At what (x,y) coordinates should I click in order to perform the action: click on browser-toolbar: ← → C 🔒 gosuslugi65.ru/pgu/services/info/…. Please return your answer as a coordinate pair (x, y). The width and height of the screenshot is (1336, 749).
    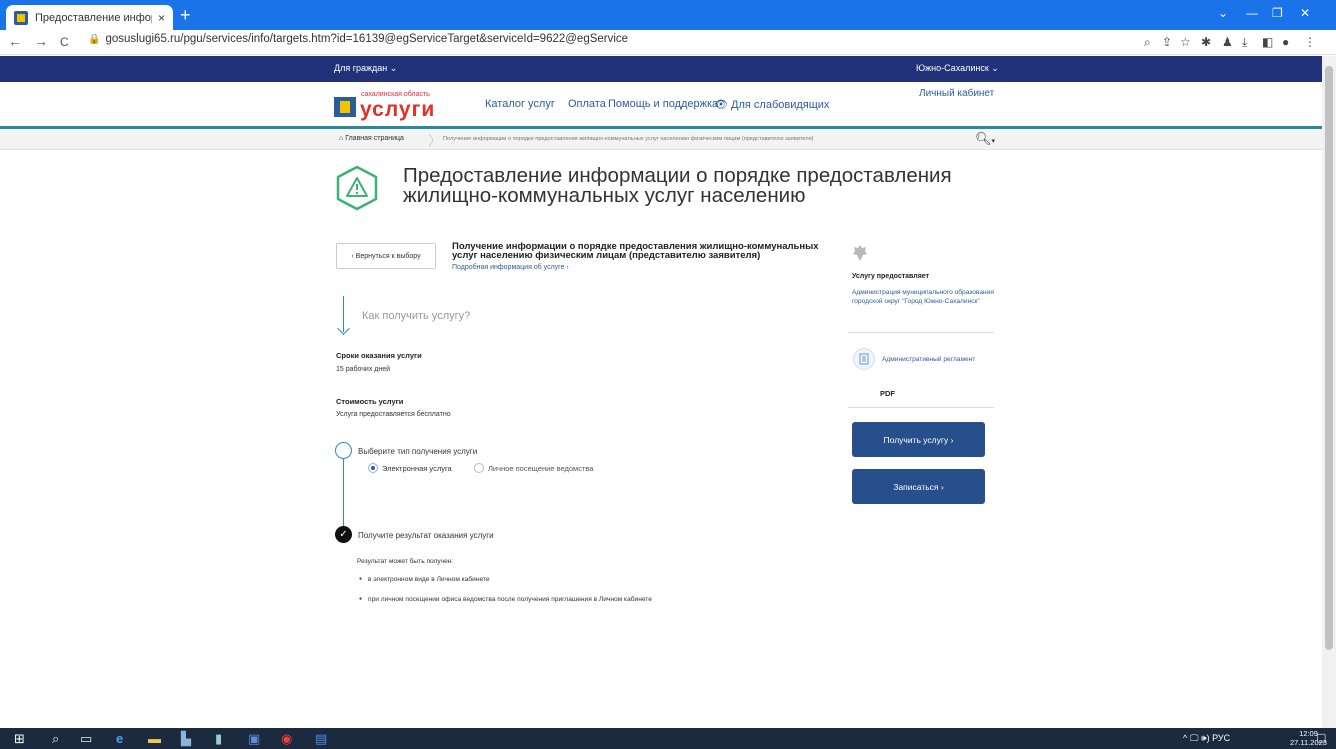
    Looking at the image, I should click on (668, 42).